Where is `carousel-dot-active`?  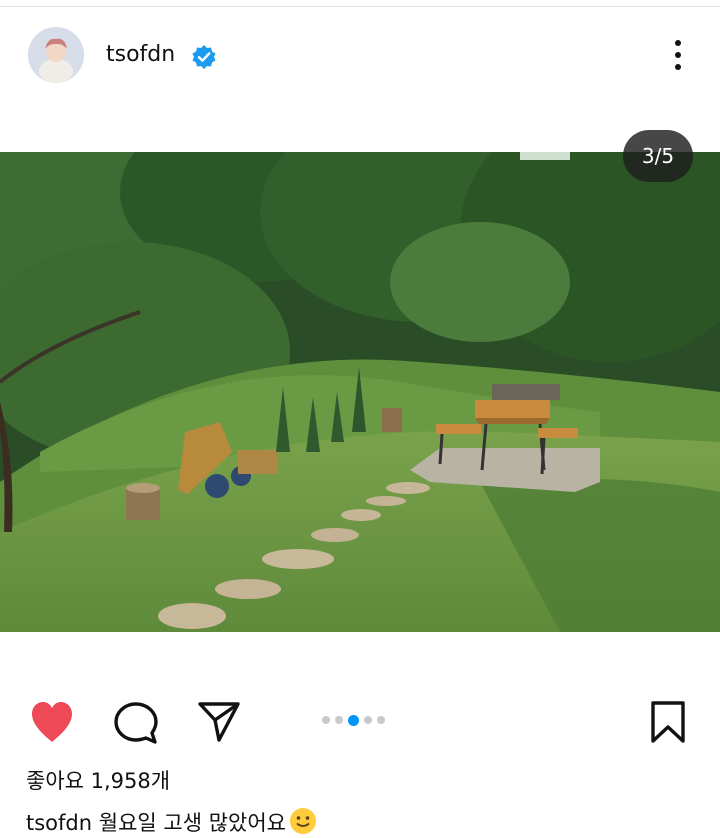 carousel-dot-active is located at coordinates (353, 720).